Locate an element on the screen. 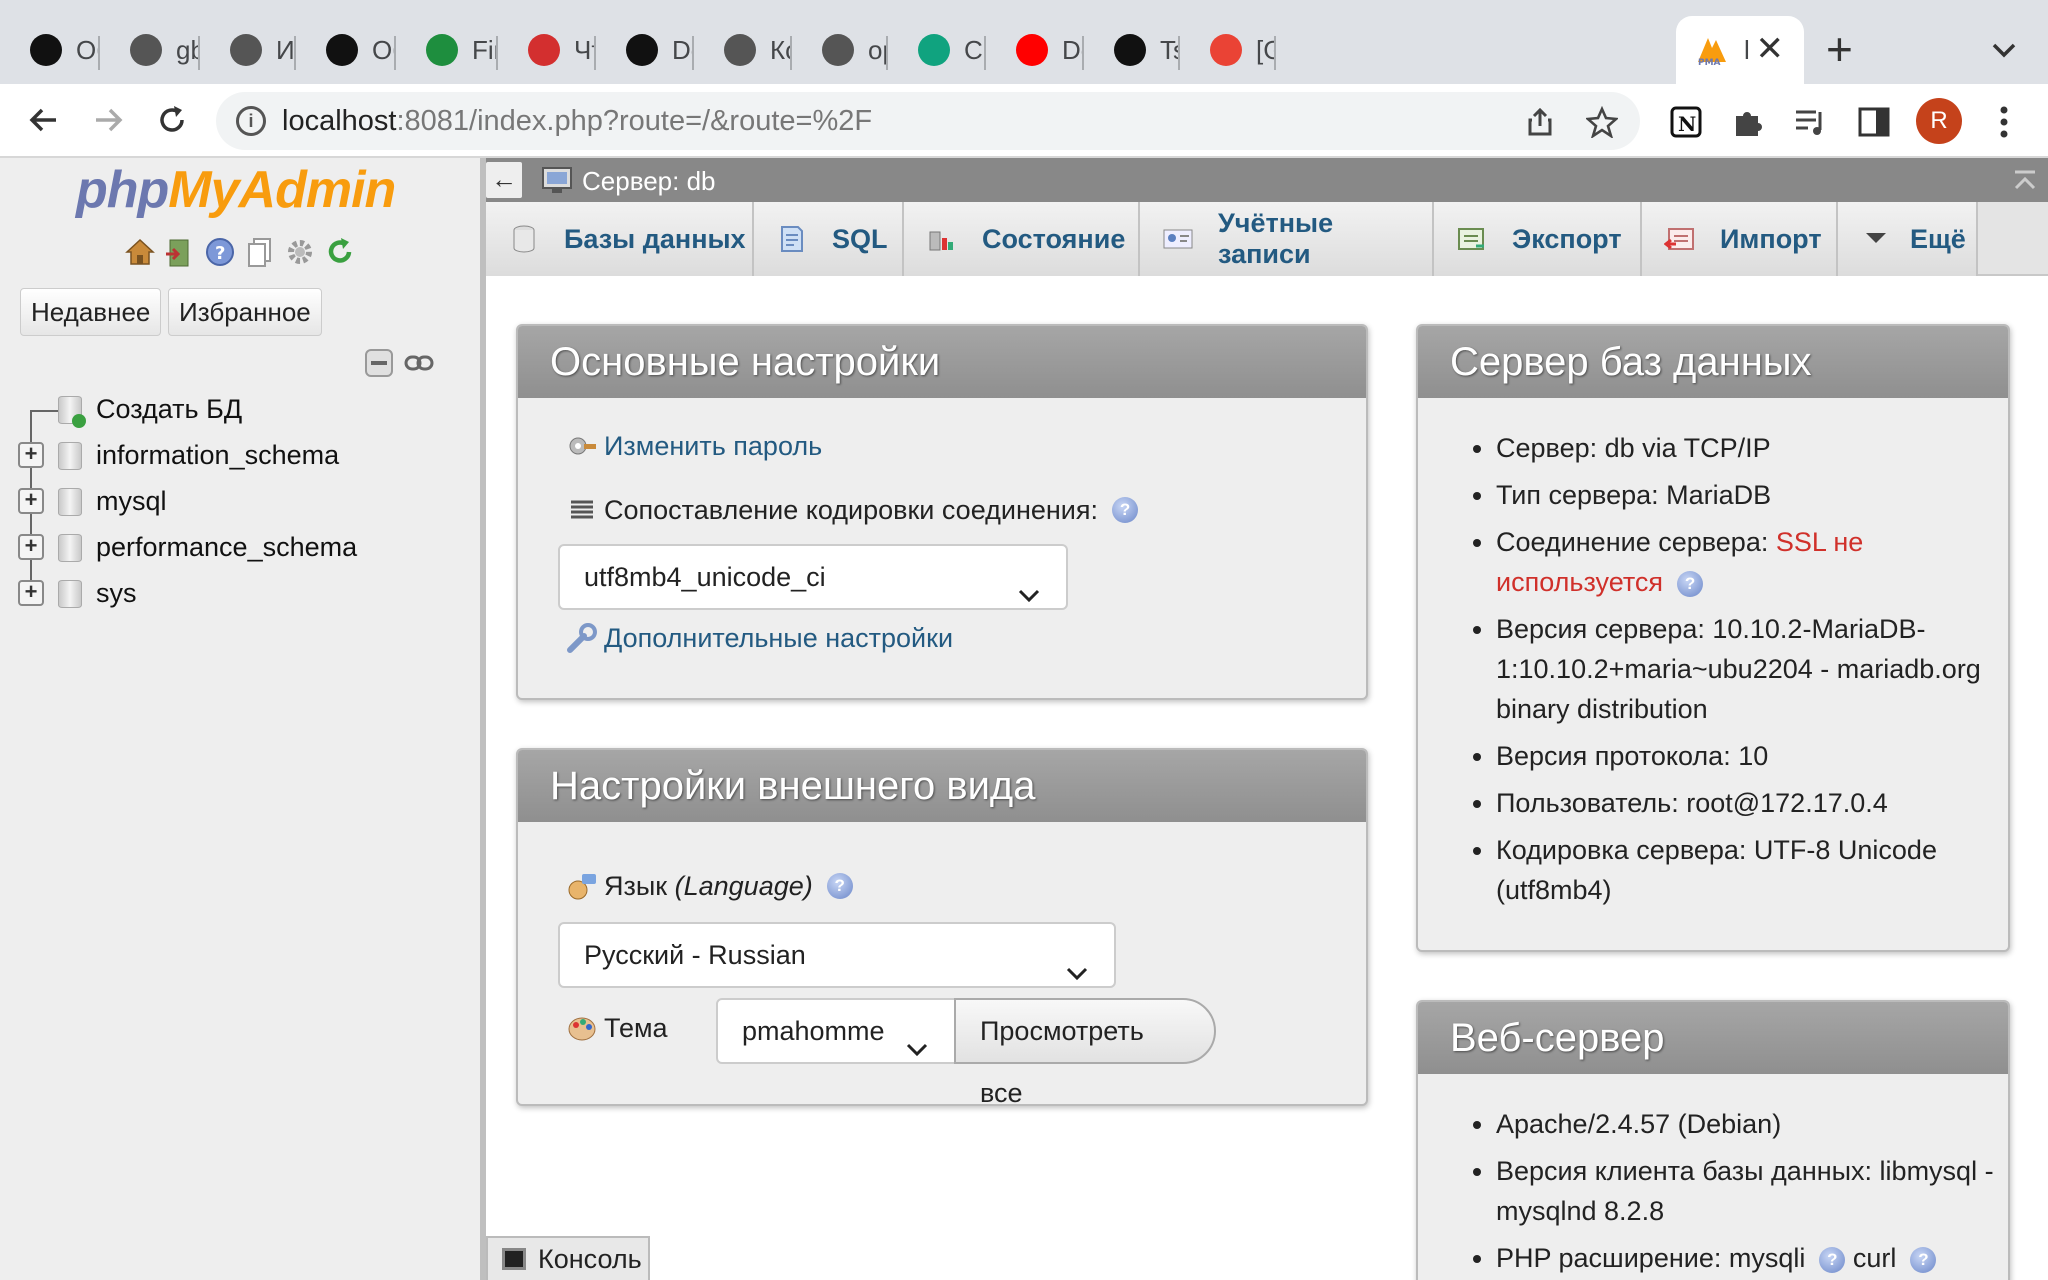 The image size is (2048, 1280). settings-gear-icon is located at coordinates (300, 252).